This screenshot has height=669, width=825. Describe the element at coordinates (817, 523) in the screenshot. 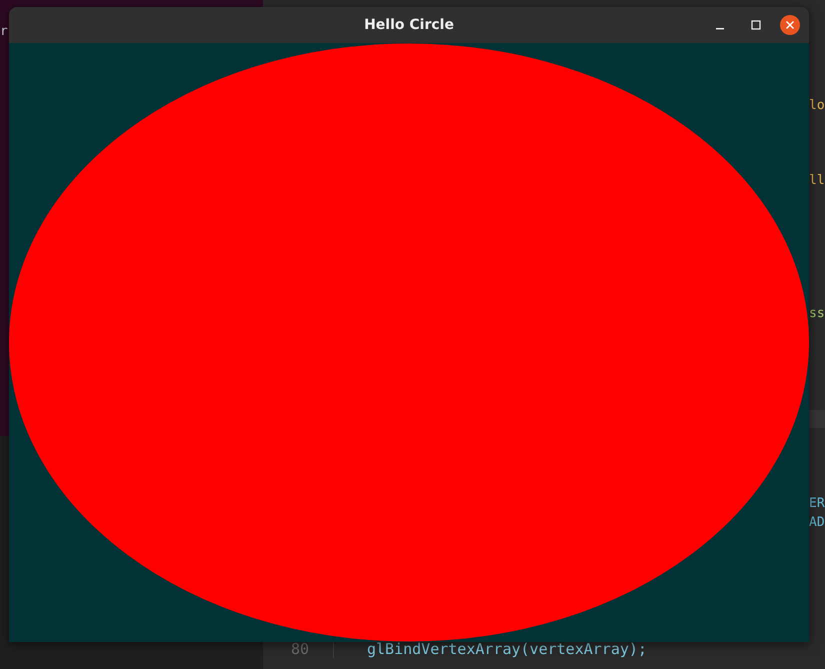

I see `code-fragment: AD` at that location.